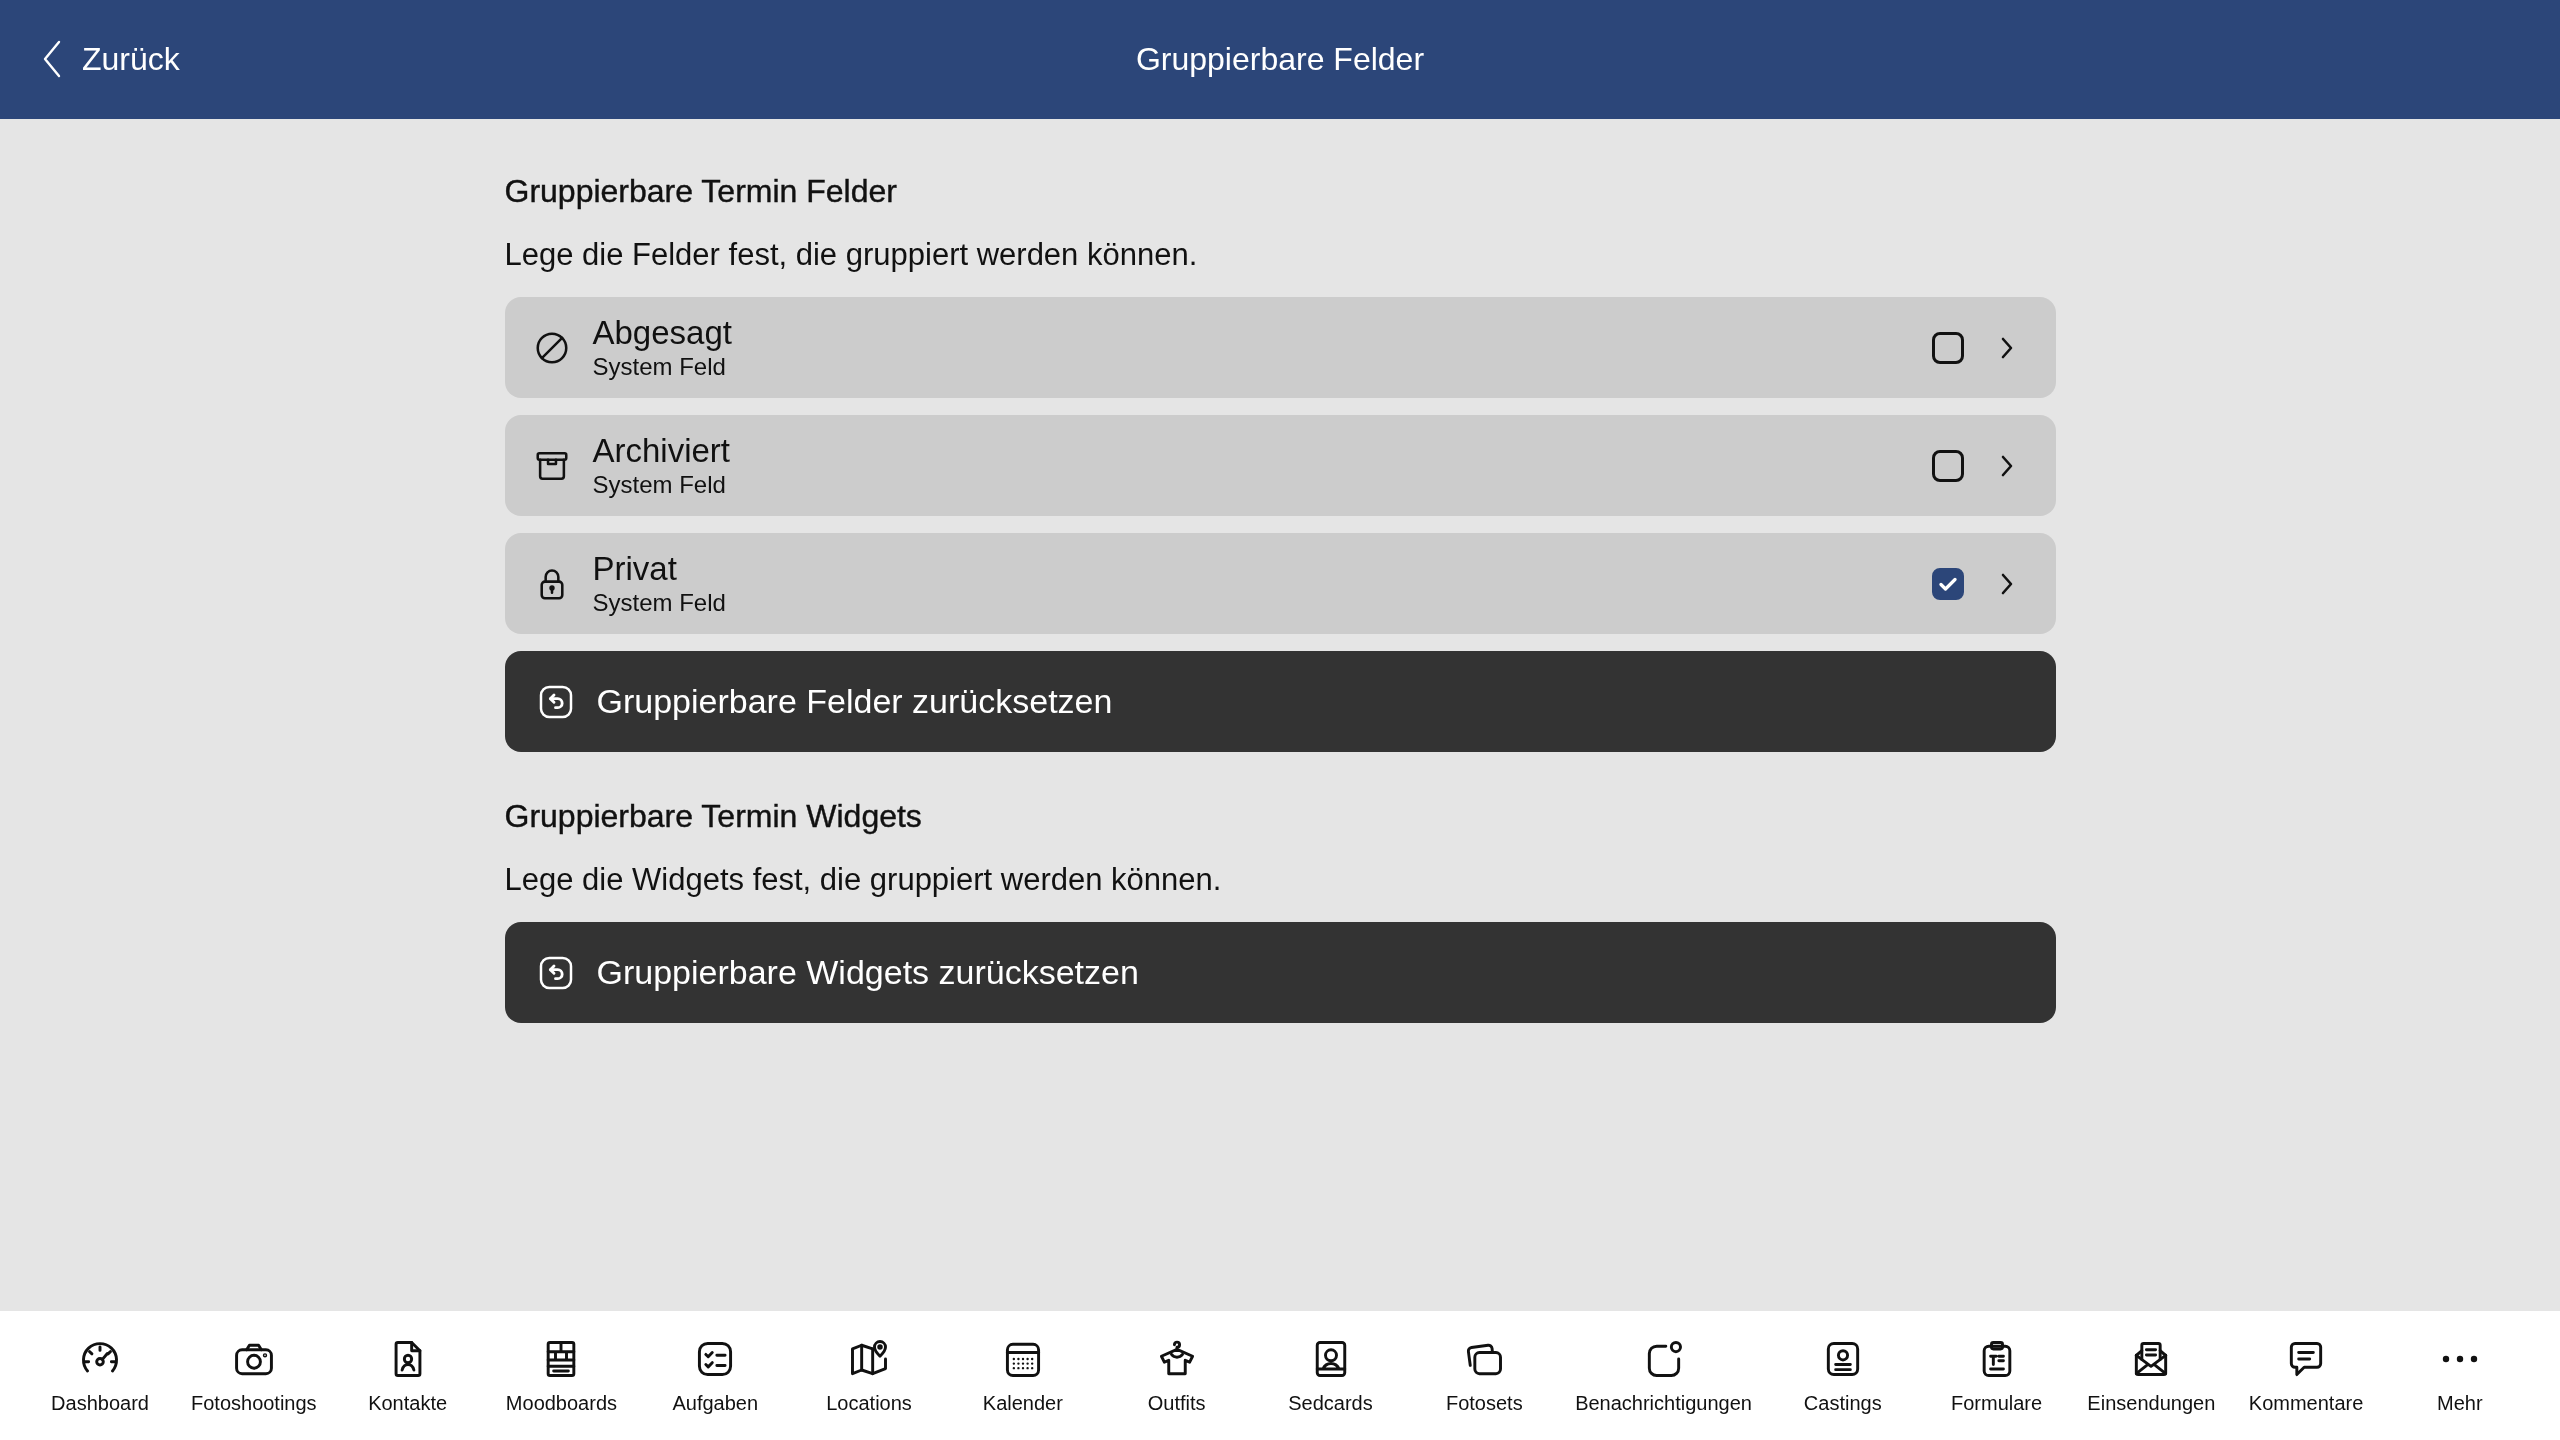 This screenshot has height=1440, width=2560. Describe the element at coordinates (1842, 1375) in the screenshot. I see `tab-bar-item: Castings` at that location.